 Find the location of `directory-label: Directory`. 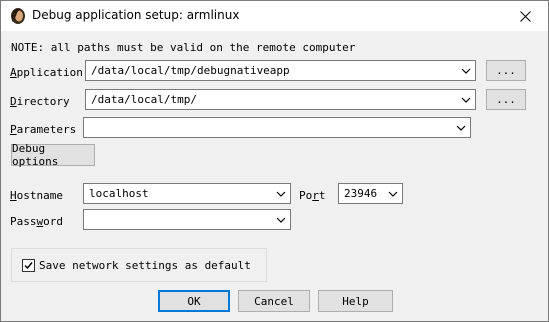

directory-label: Directory is located at coordinates (40, 101).